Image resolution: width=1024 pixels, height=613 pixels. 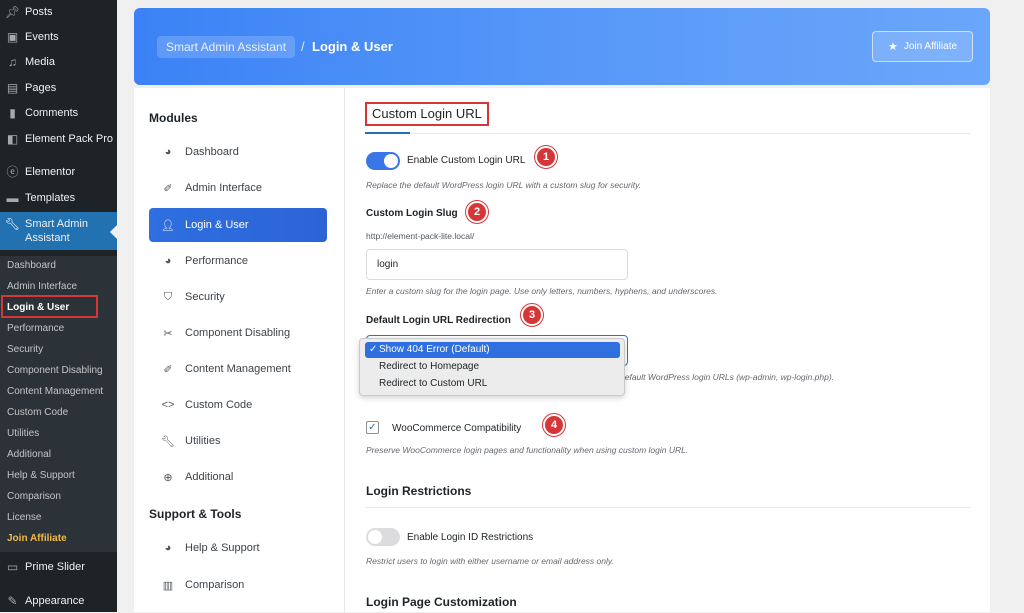 I want to click on module-security: ⛉ Security, so click(x=238, y=297).